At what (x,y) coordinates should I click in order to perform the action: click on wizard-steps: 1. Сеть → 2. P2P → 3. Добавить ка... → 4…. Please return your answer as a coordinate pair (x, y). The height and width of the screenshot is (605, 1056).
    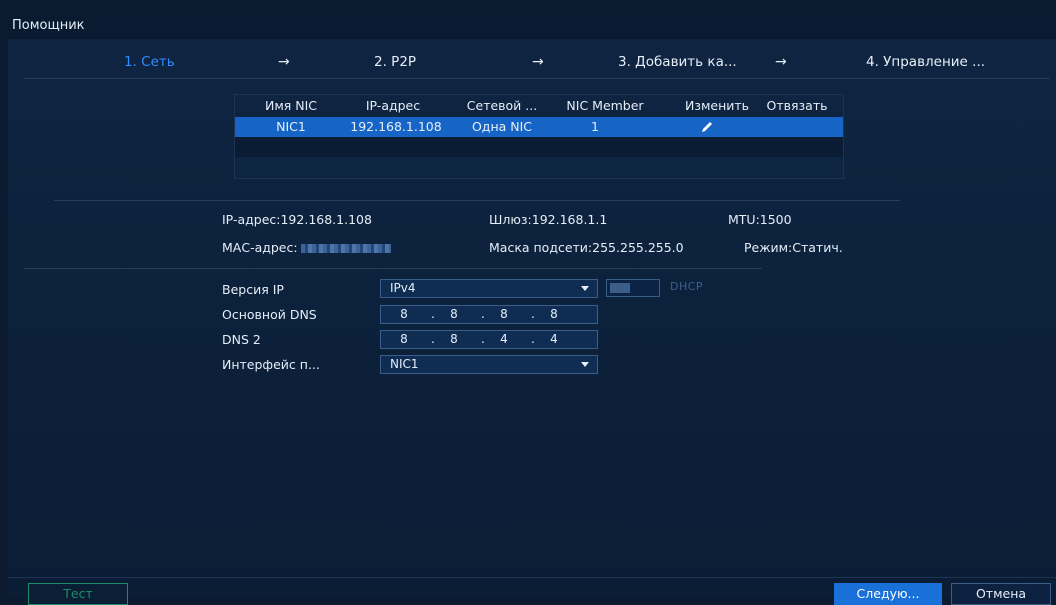
    Looking at the image, I should click on (532, 66).